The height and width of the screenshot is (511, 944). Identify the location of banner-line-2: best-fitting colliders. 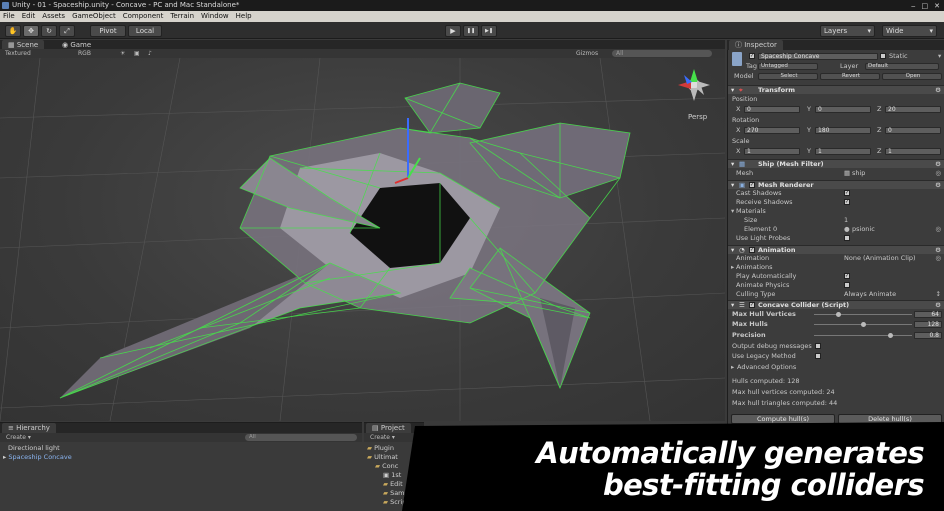
(763, 485).